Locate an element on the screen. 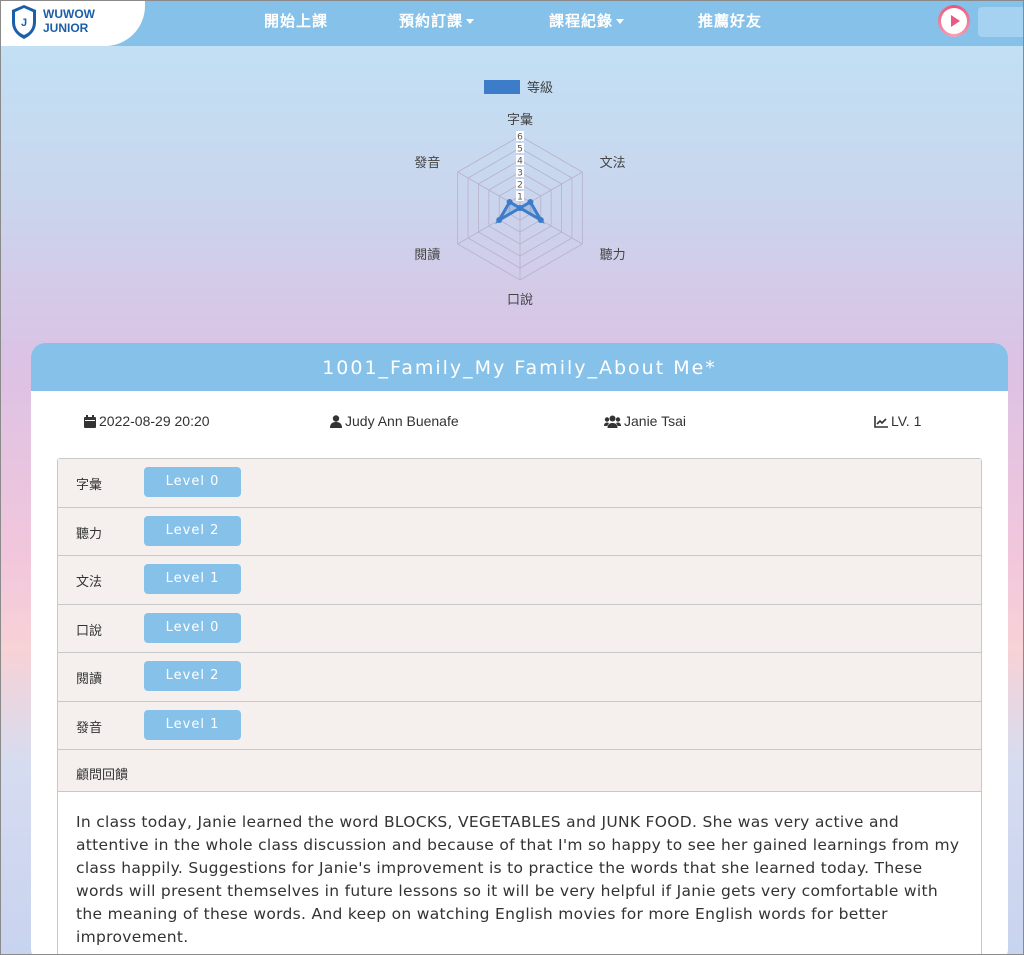 The width and height of the screenshot is (1024, 955). radar-axis-label: 聽力 is located at coordinates (613, 255).